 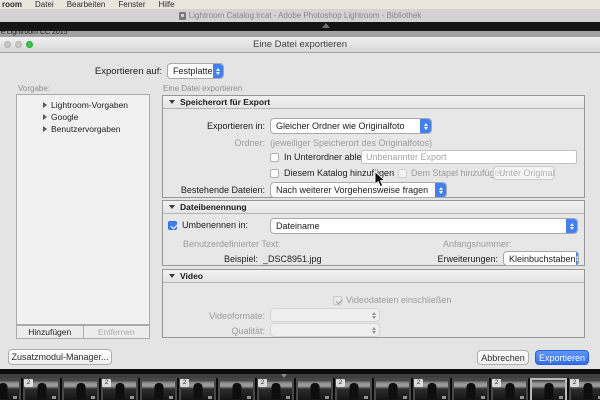 What do you see at coordinates (562, 357) in the screenshot?
I see `export-button: Exportieren` at bounding box center [562, 357].